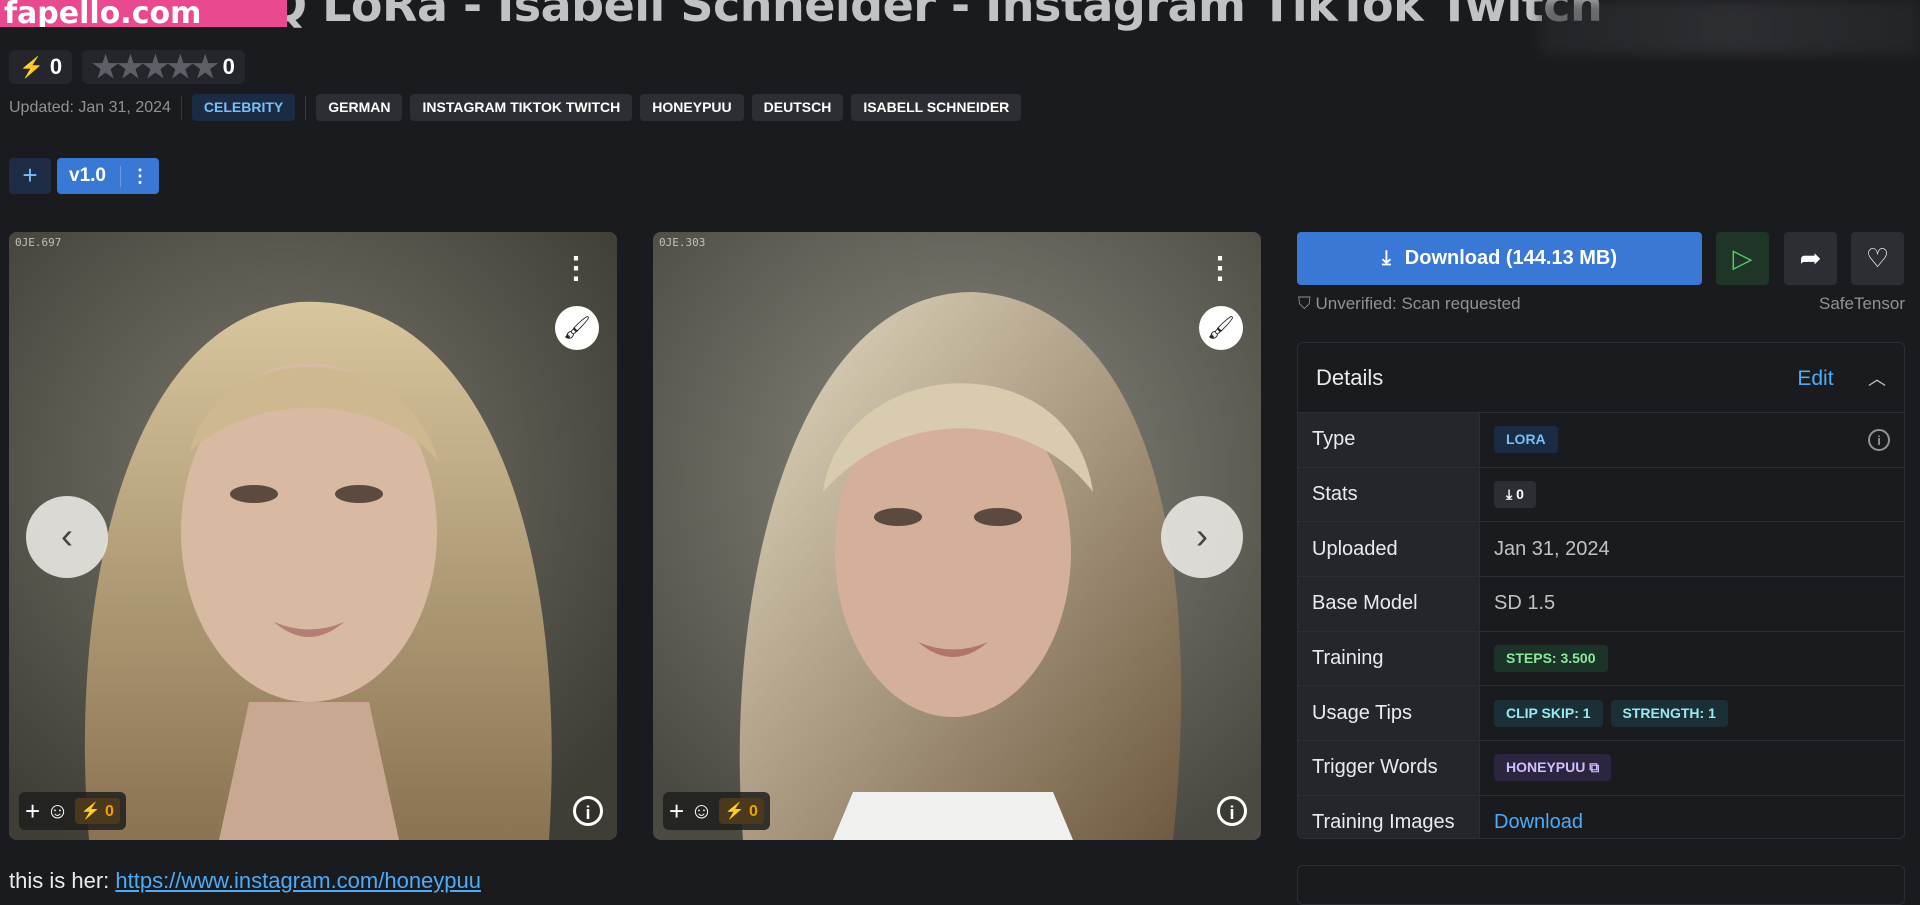  What do you see at coordinates (1202, 537) in the screenshot?
I see `carousel-next-button: ›` at bounding box center [1202, 537].